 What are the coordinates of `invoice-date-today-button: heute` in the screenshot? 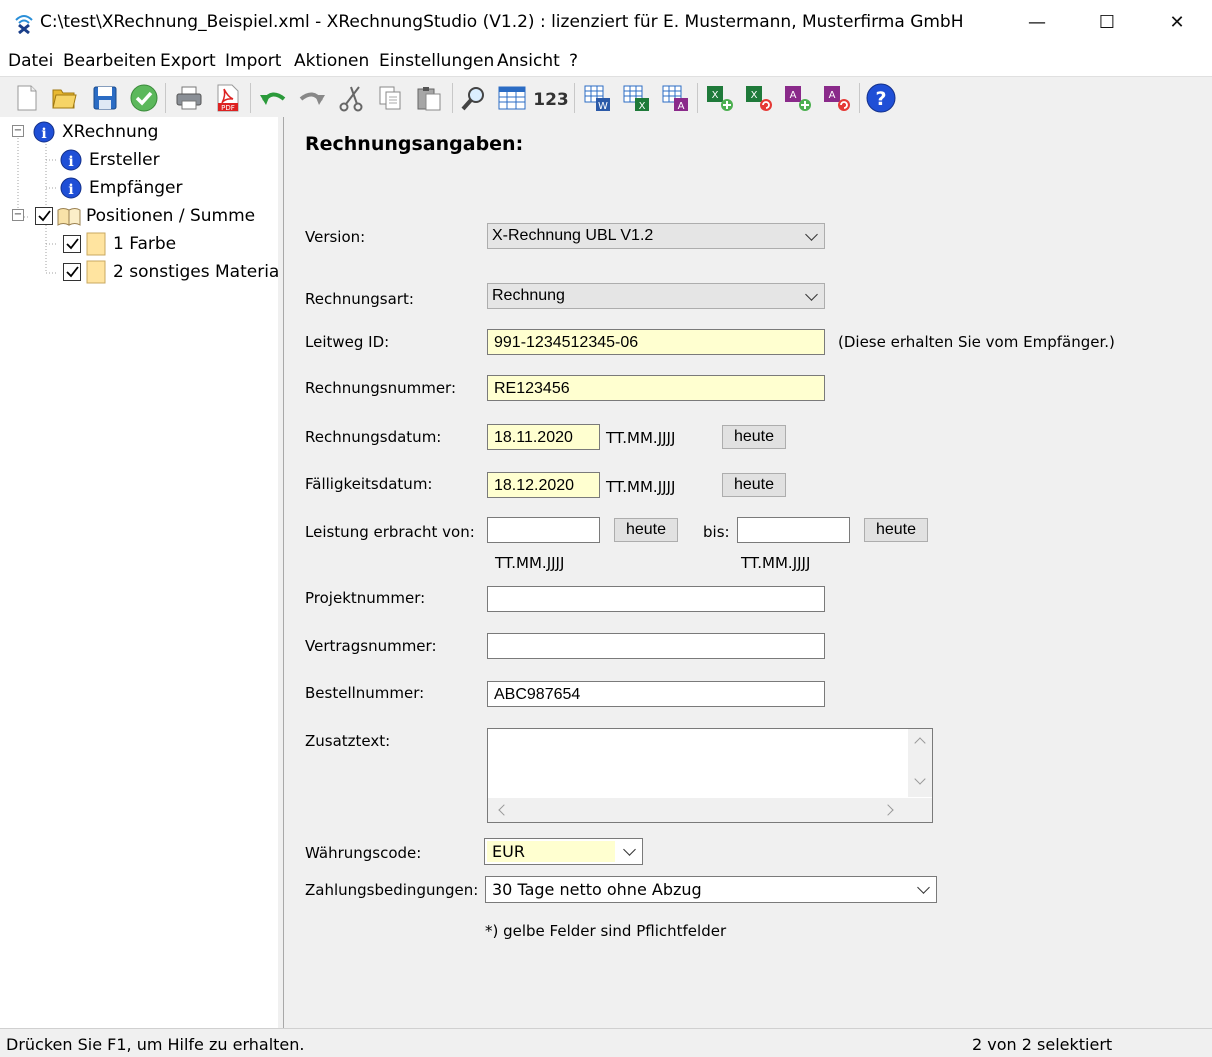 It's located at (754, 437).